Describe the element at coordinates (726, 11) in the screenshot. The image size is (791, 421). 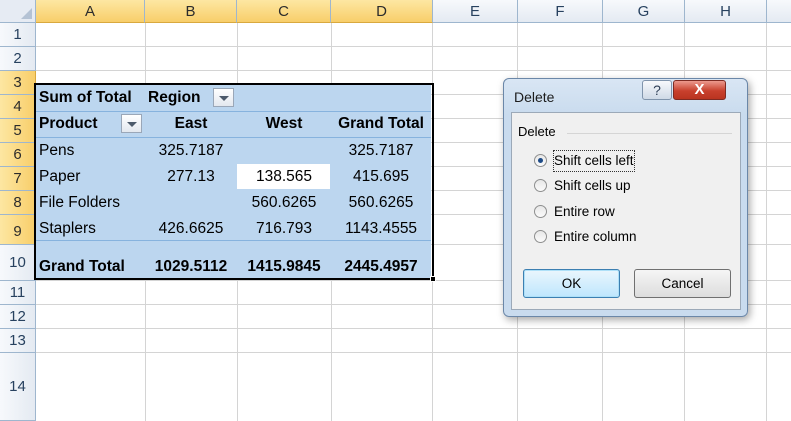
I see `column-header-h: H` at that location.